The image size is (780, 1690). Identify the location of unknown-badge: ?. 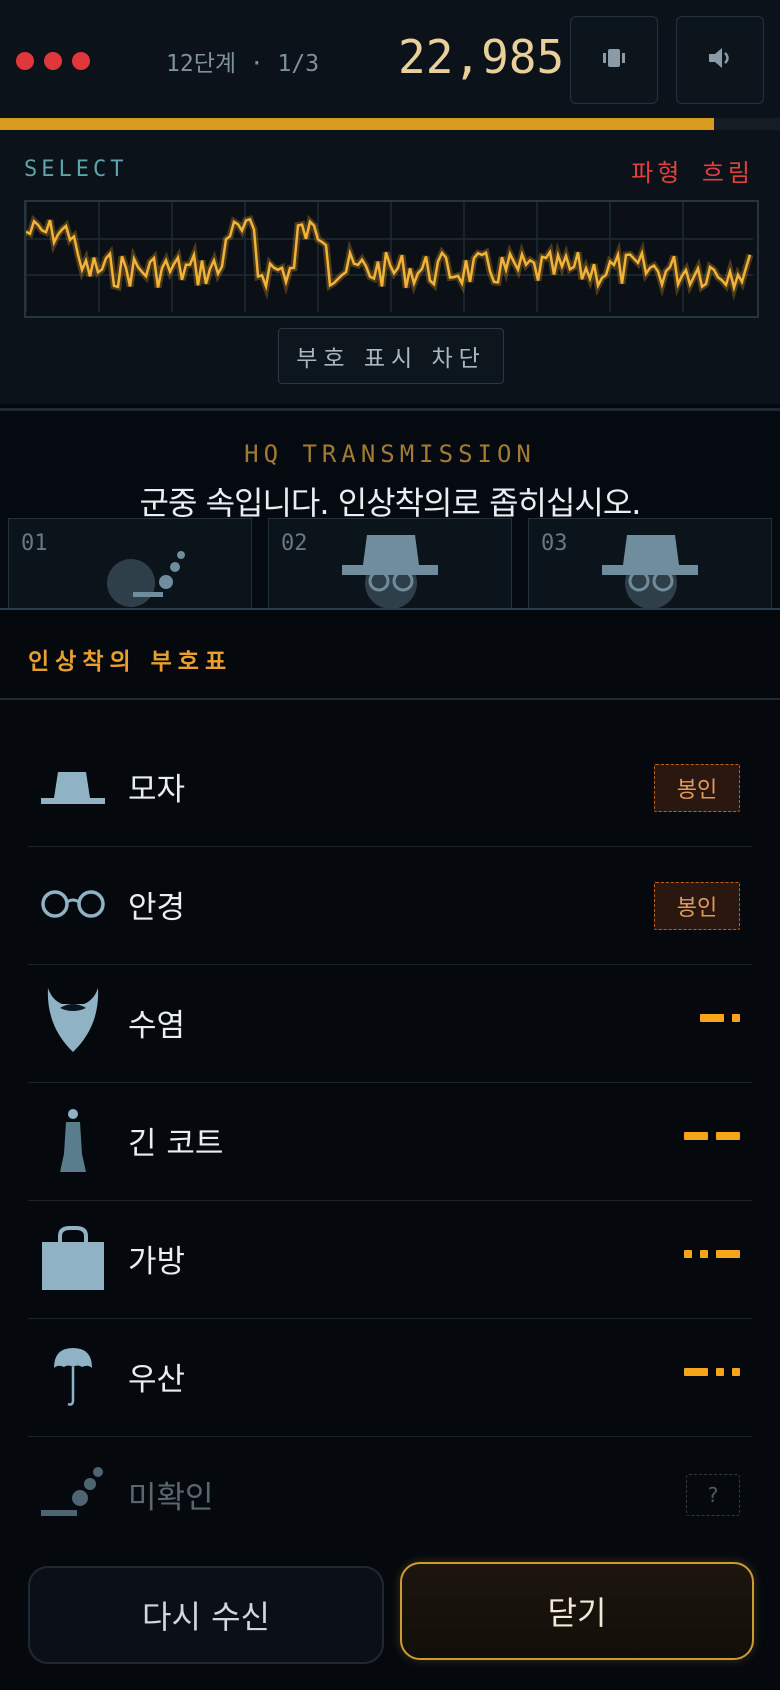
(713, 1495).